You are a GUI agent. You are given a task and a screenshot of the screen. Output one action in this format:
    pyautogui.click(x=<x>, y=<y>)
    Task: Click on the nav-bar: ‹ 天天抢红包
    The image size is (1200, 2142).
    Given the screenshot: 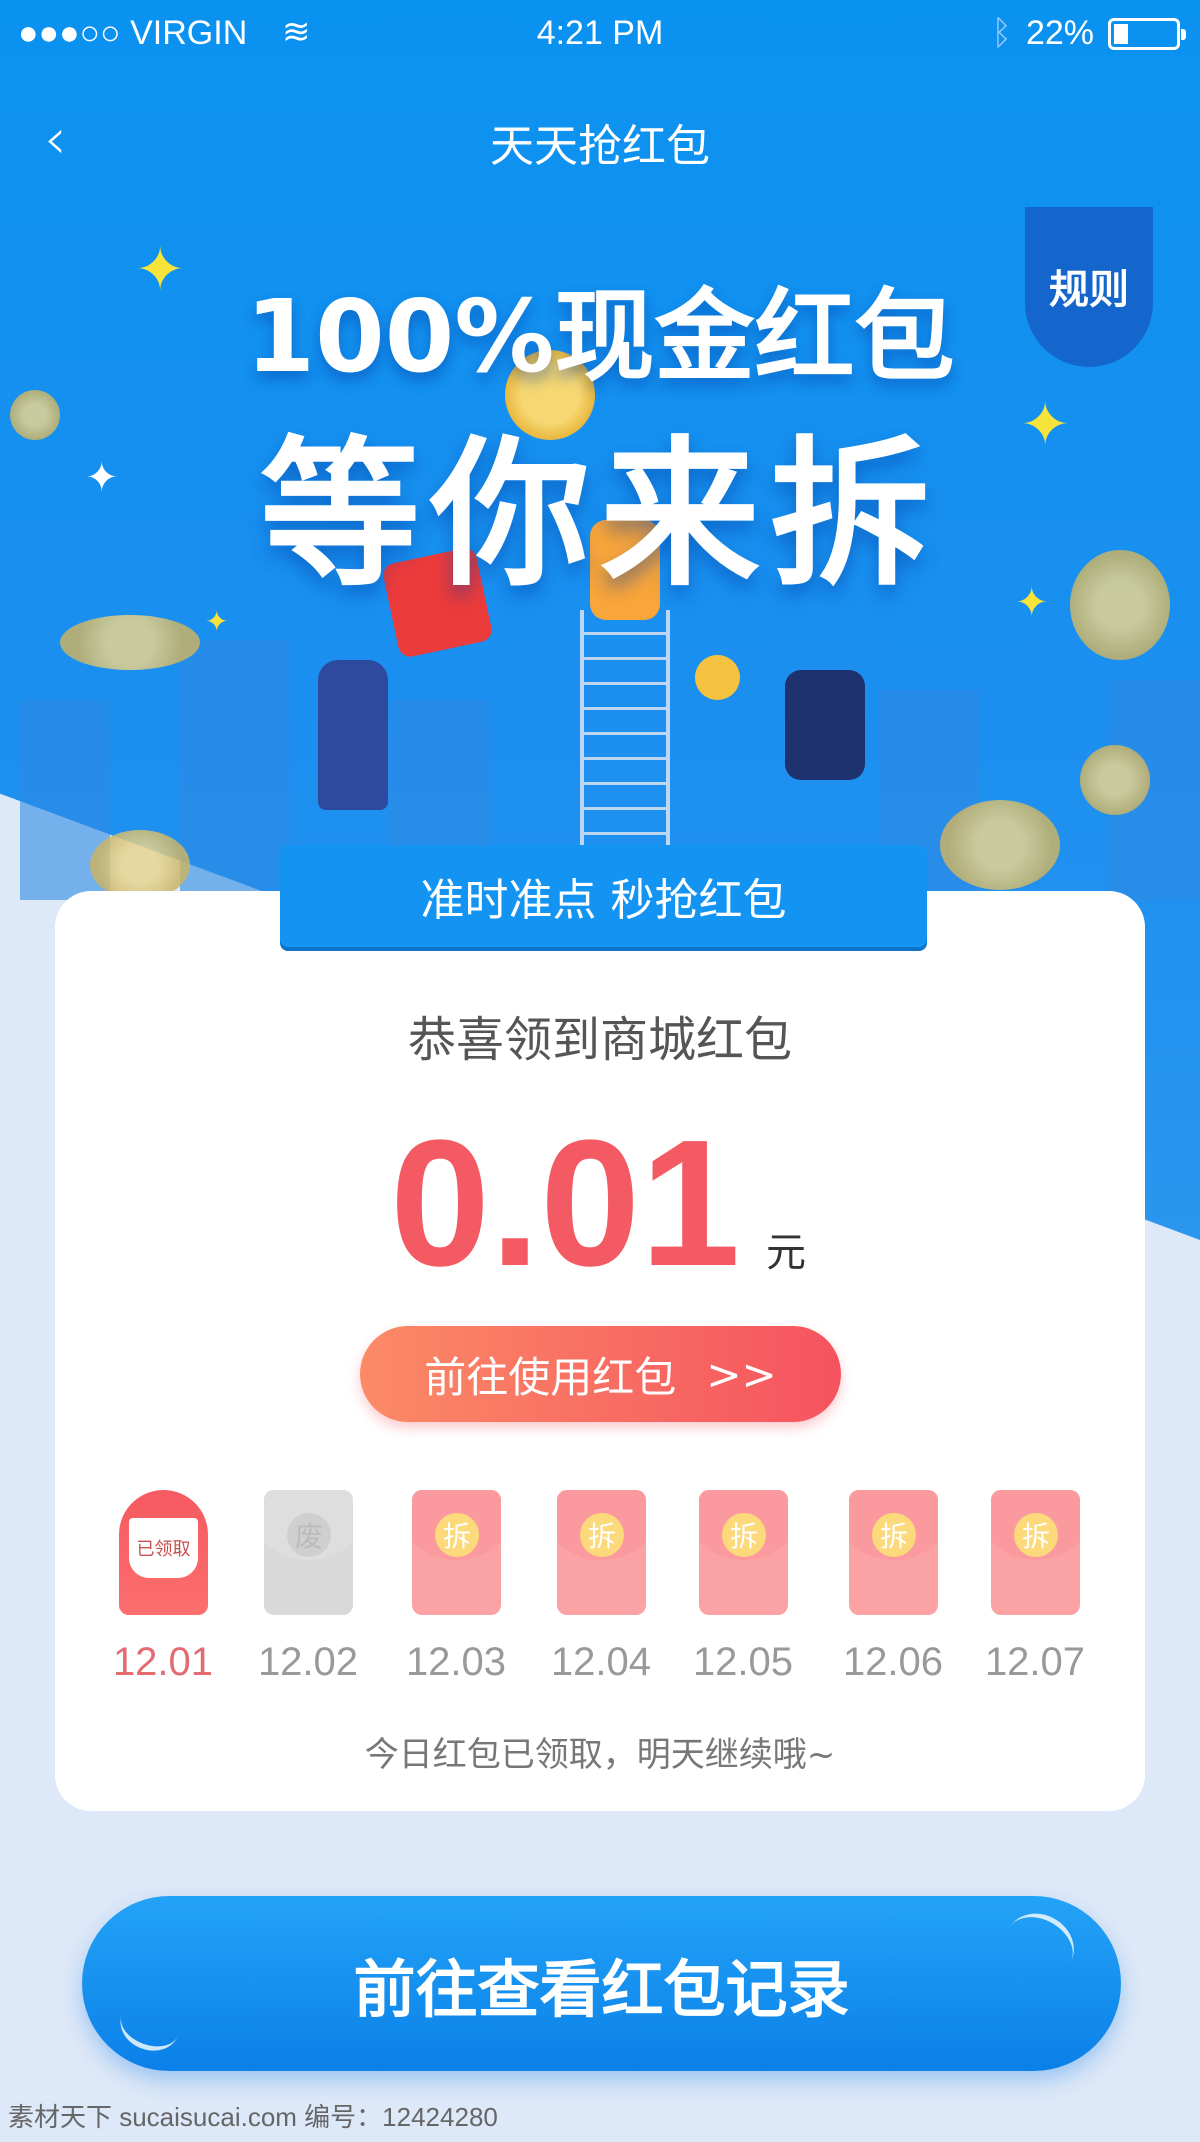 What is the action you would take?
    pyautogui.click(x=600, y=140)
    